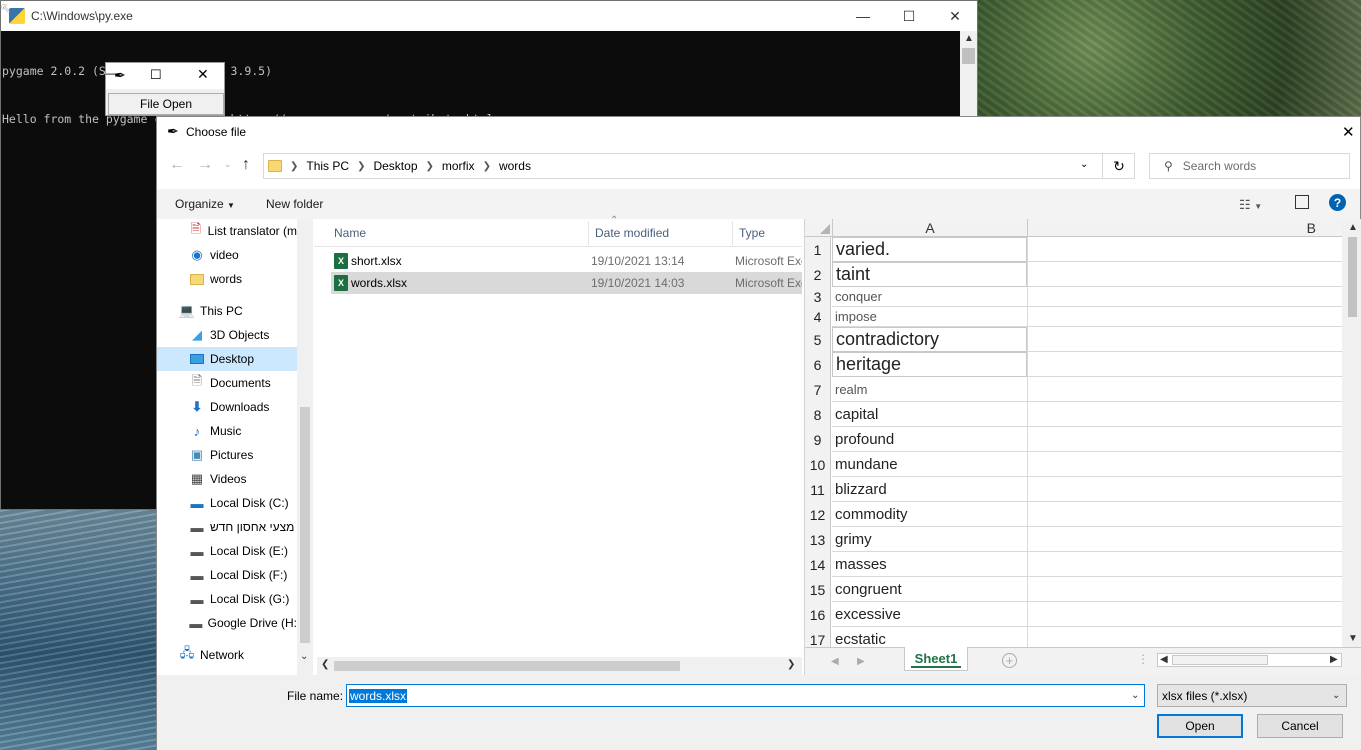  Describe the element at coordinates (294, 204) in the screenshot. I see `new-folder-button: New folder` at that location.